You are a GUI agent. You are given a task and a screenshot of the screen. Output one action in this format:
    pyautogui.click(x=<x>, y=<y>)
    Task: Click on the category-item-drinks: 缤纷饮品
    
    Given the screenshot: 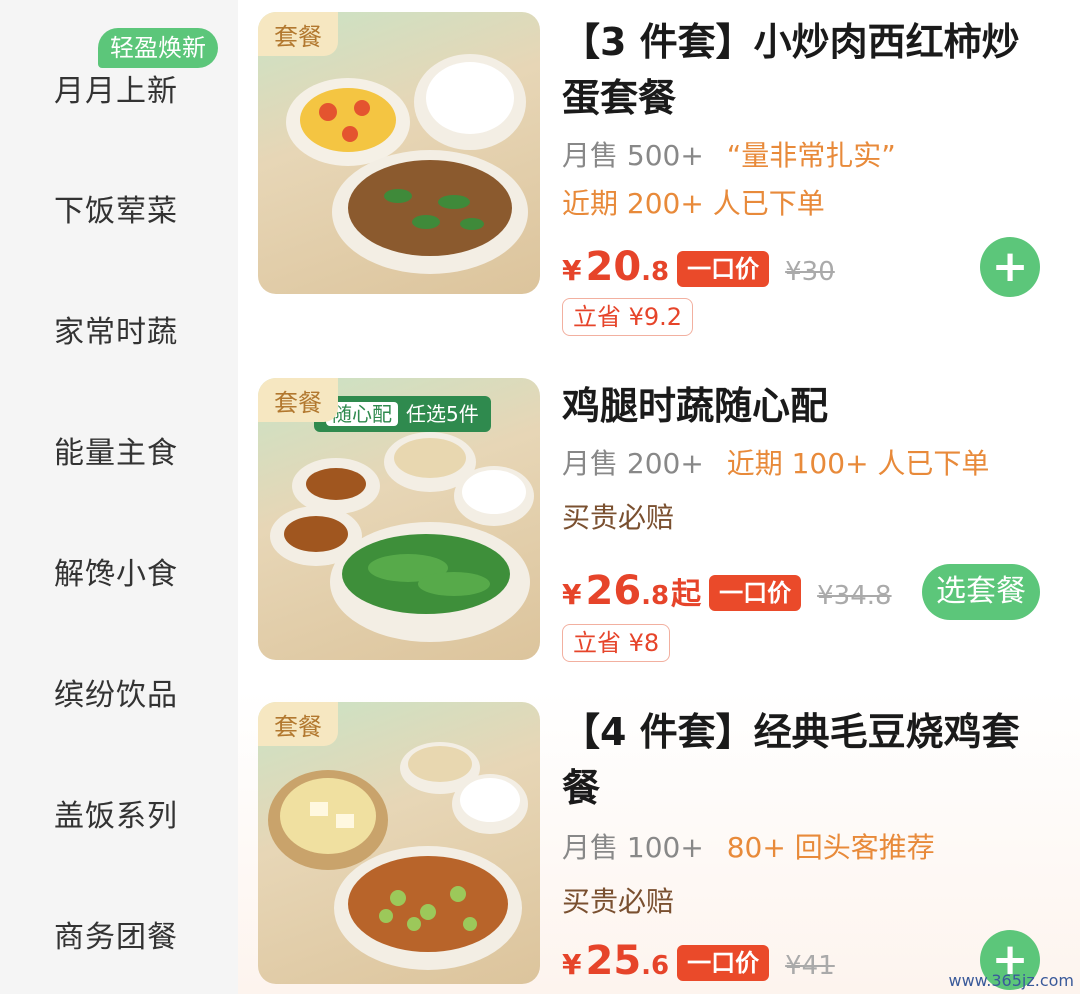 What is the action you would take?
    pyautogui.click(x=119, y=692)
    